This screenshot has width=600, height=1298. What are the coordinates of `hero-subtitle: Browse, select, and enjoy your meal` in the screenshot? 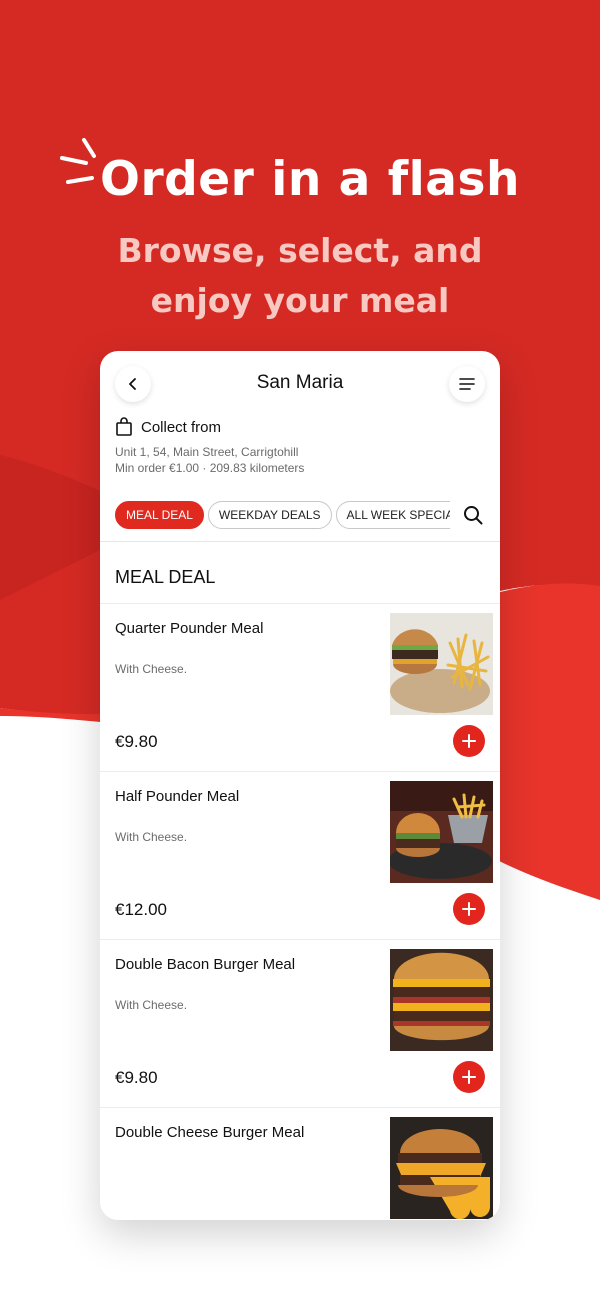 It's located at (300, 275).